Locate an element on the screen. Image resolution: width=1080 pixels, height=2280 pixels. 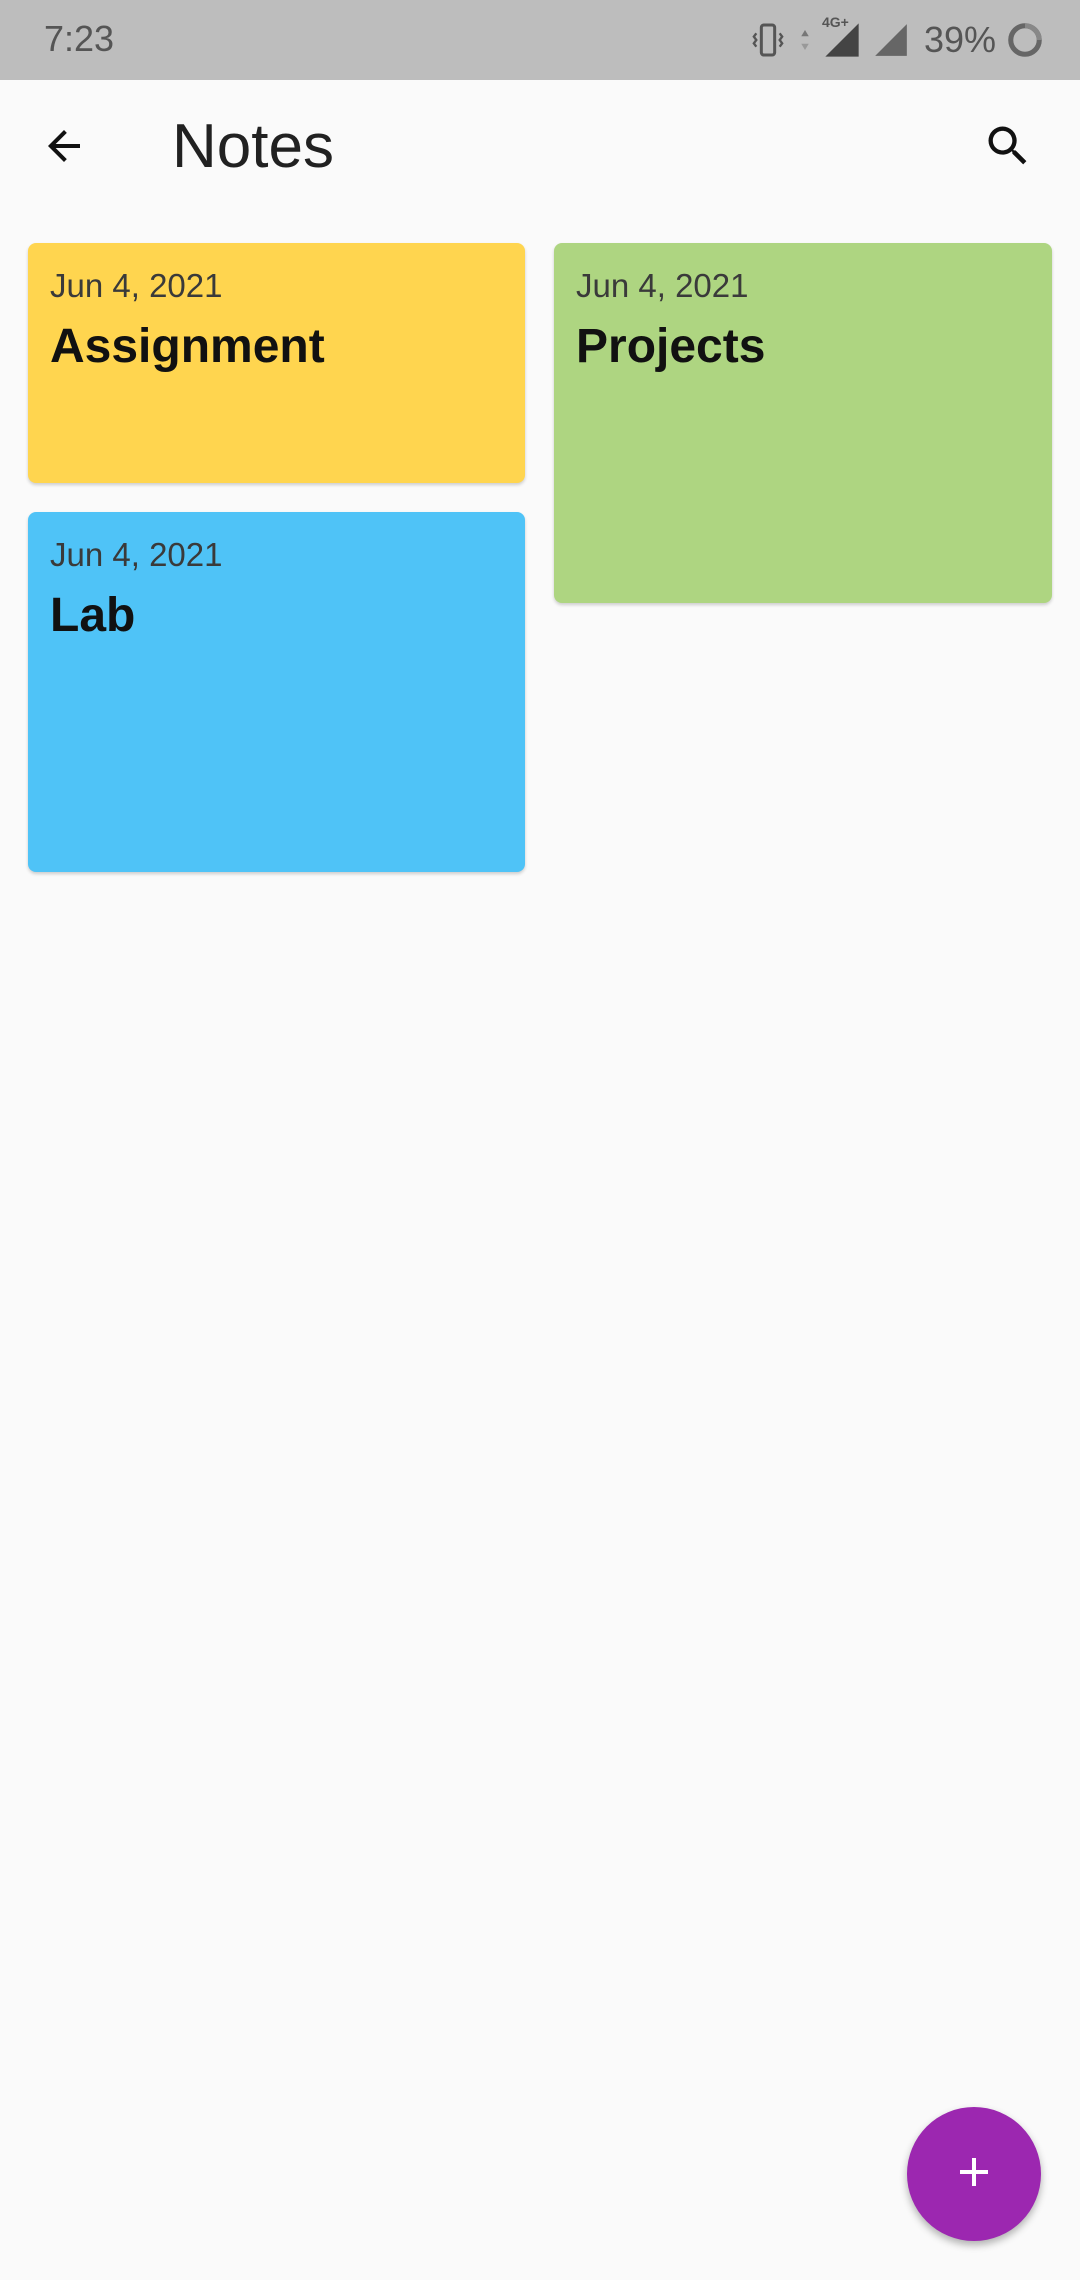
note-card: Jun 4, 2021 Assignment is located at coordinates (276, 363).